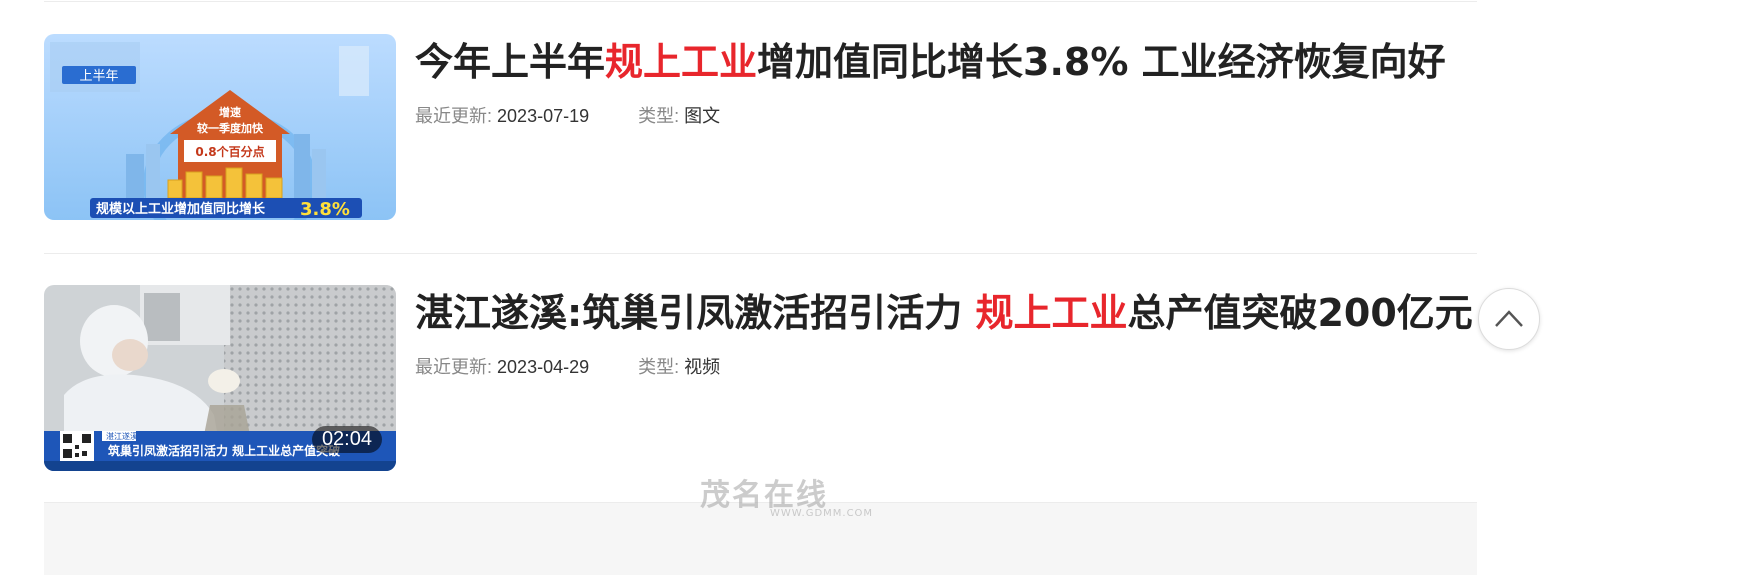  What do you see at coordinates (786, 494) in the screenshot?
I see `site-watermark: 茂名在线 WWW.GDMM.COM` at bounding box center [786, 494].